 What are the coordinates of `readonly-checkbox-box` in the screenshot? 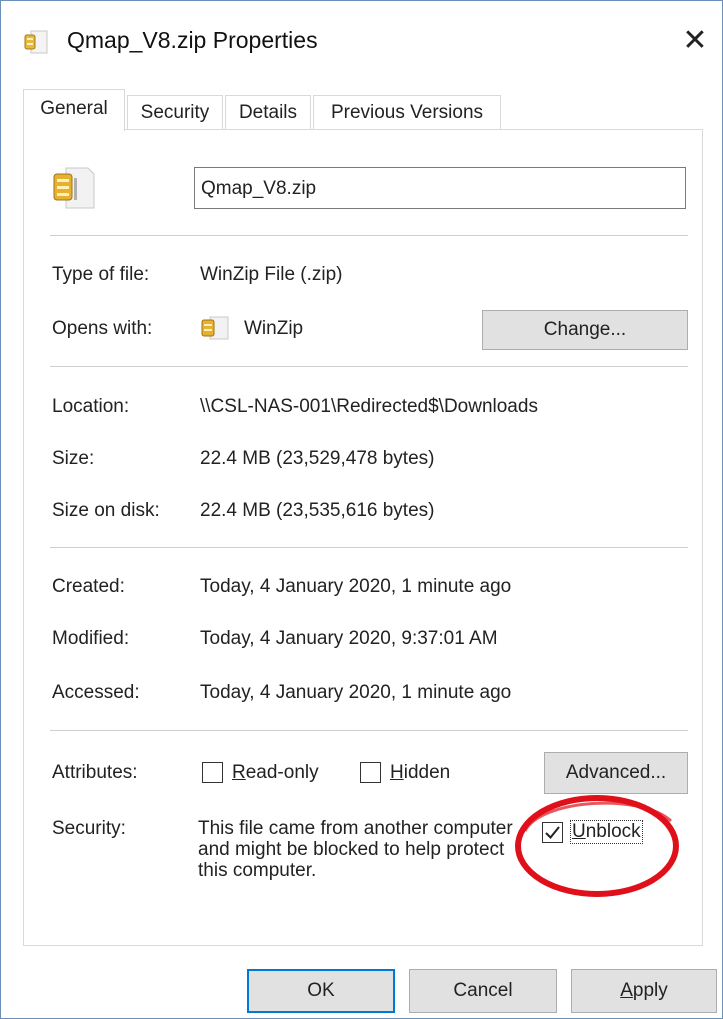 It's located at (212, 772).